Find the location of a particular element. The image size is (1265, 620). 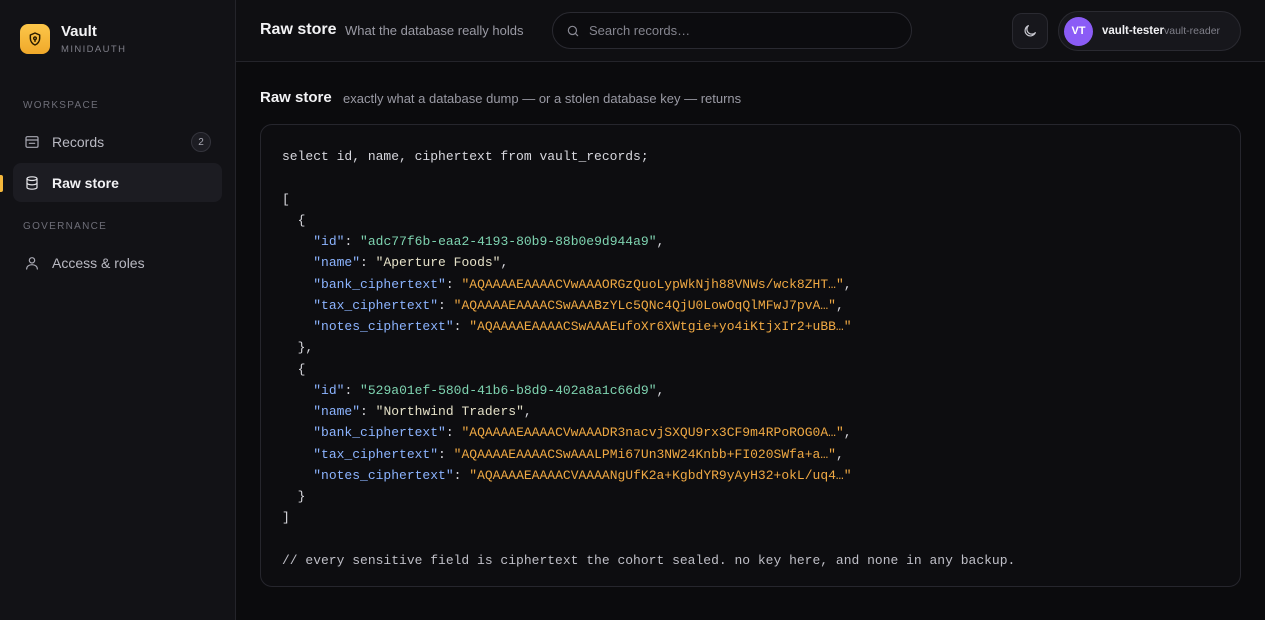

section-label-workspace: WORKSPACE is located at coordinates (61, 105).